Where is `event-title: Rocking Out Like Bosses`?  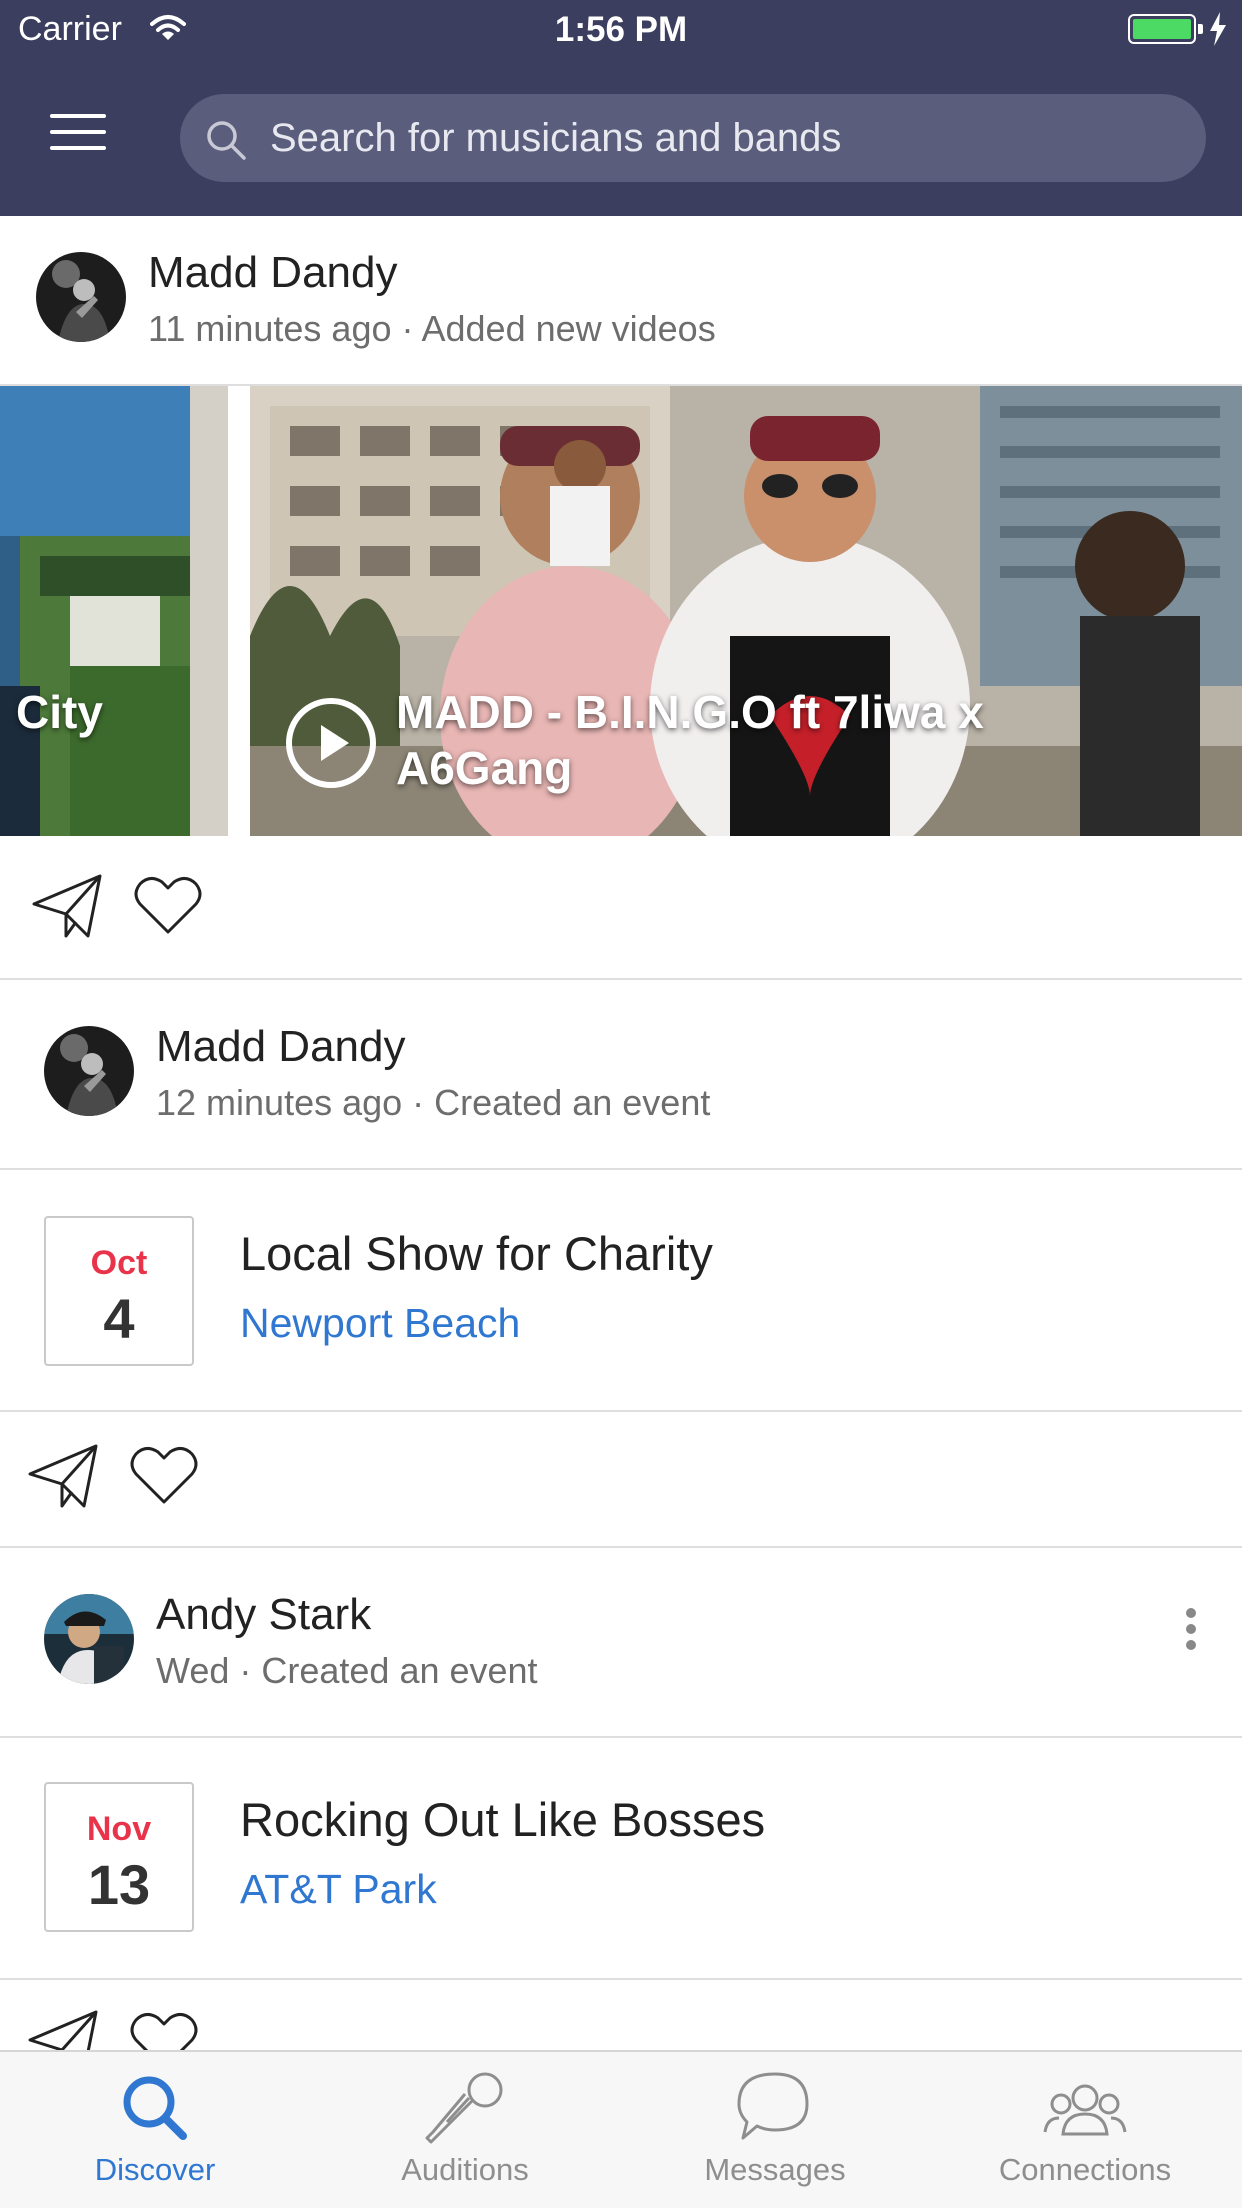
event-title: Rocking Out Like Bosses is located at coordinates (502, 1819).